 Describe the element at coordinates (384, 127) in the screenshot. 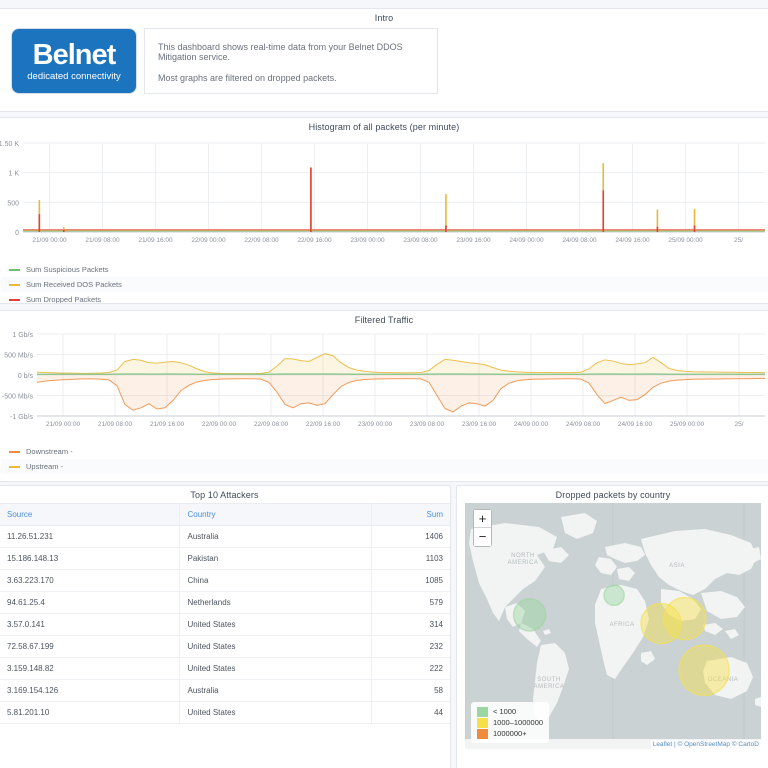

I see `histogram-panel-title: Histogram of all packets (per minute)` at that location.